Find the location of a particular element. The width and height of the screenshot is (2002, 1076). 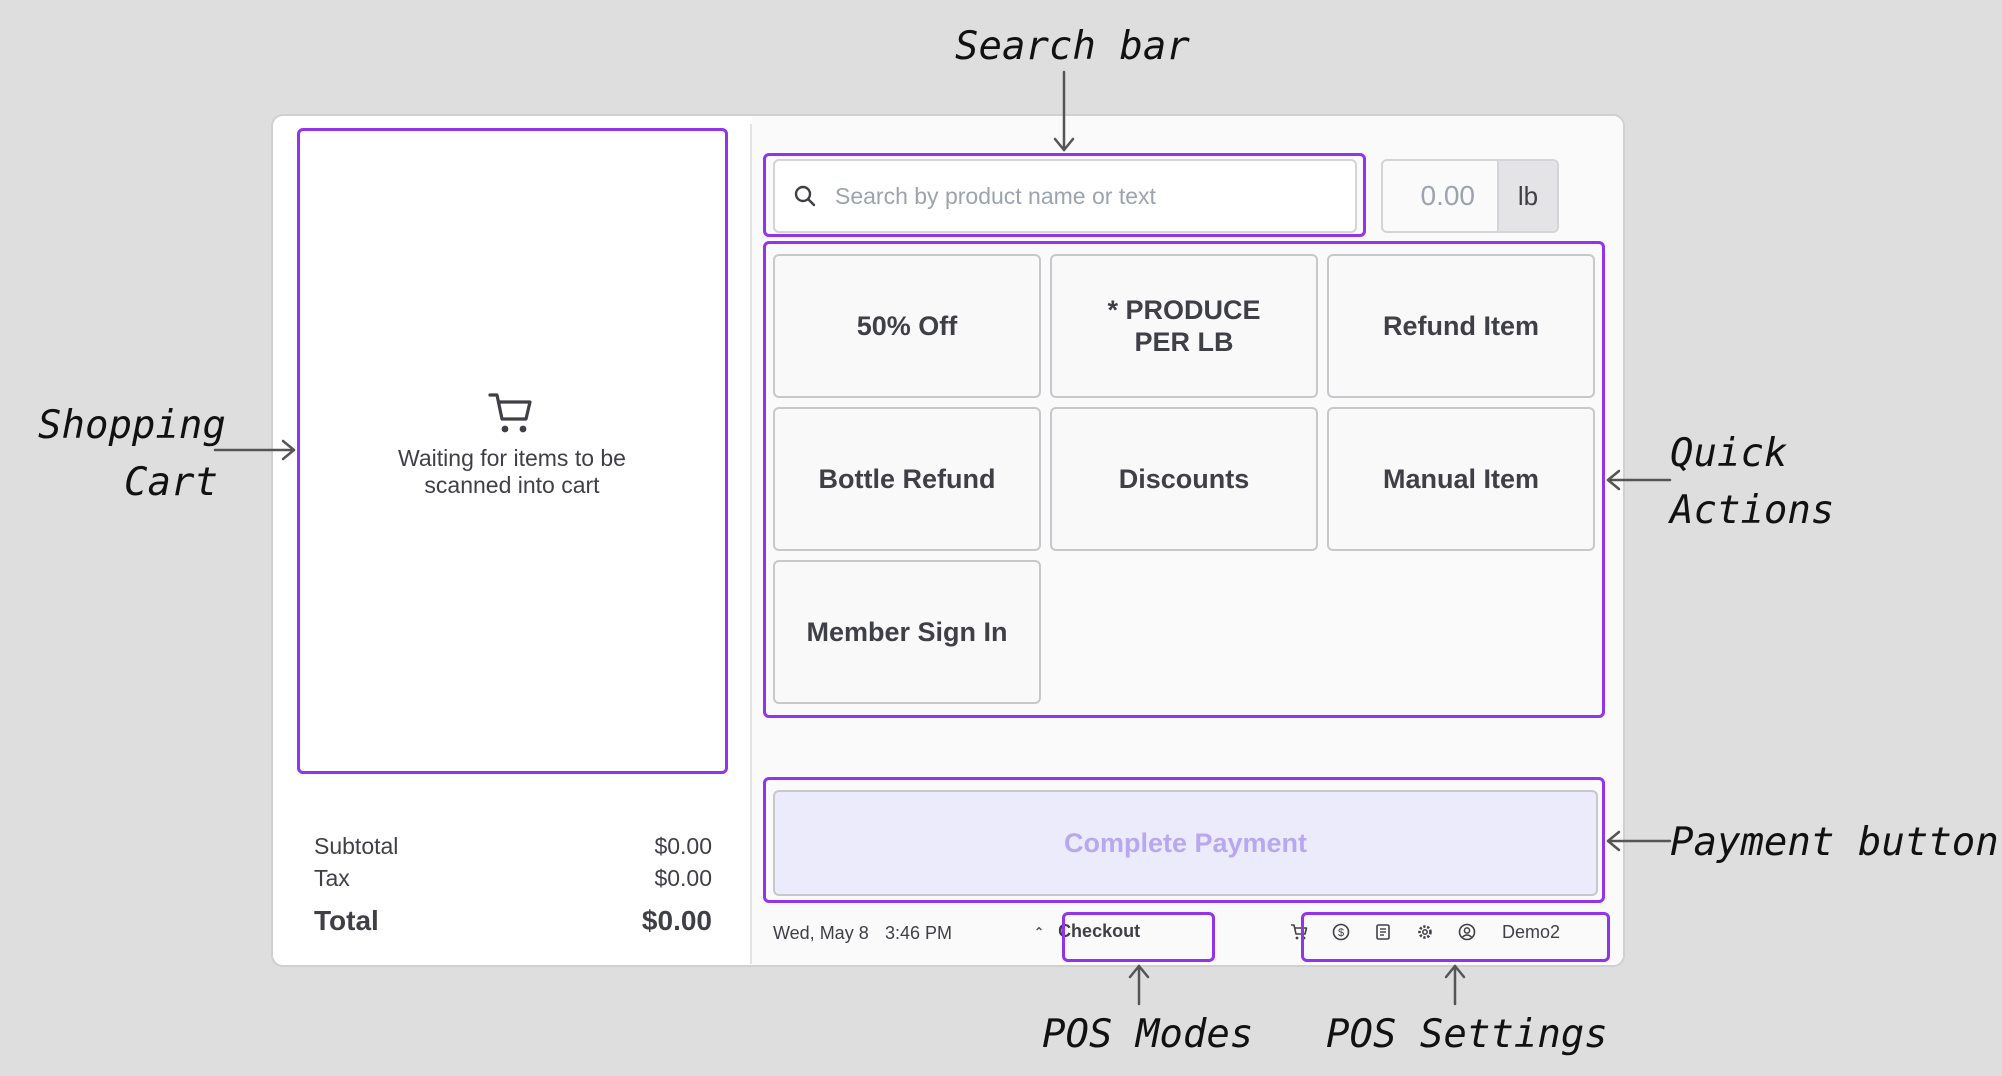

callout-shopping-cart-line2: Cart is located at coordinates (171, 482).